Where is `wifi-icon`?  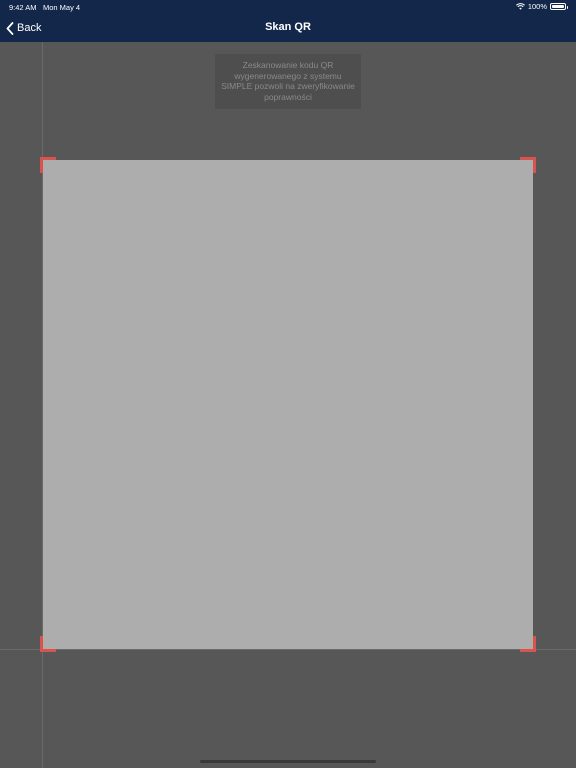
wifi-icon is located at coordinates (520, 6).